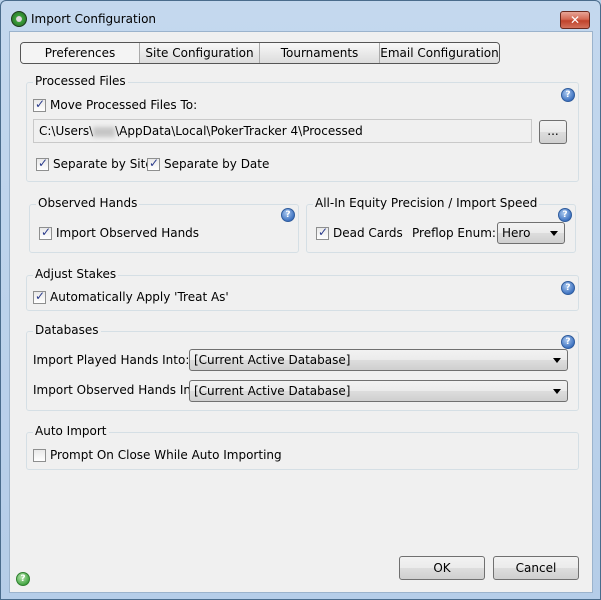  Describe the element at coordinates (166, 455) in the screenshot. I see `prompt-on-close-label: Prompt On Close While Auto Importing` at that location.